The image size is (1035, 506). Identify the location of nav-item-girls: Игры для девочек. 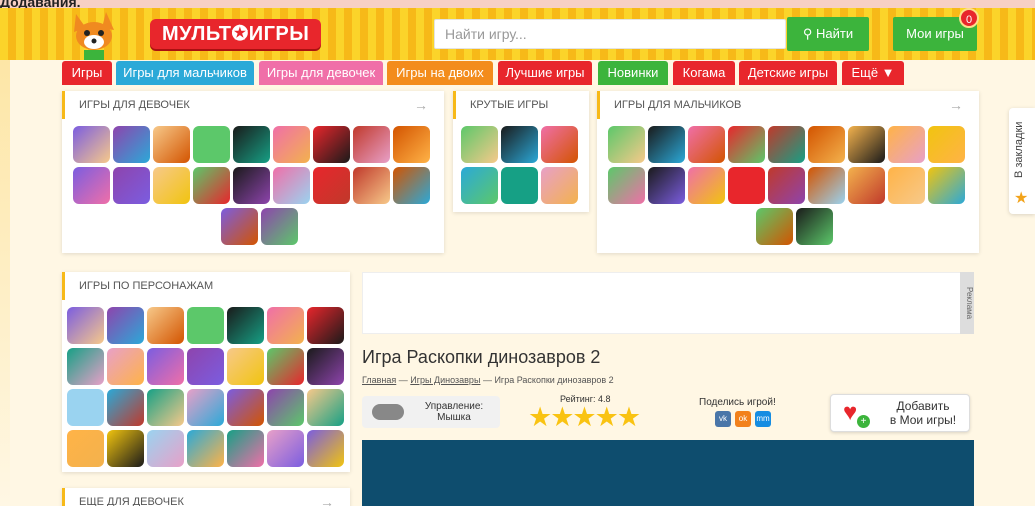
(321, 73).